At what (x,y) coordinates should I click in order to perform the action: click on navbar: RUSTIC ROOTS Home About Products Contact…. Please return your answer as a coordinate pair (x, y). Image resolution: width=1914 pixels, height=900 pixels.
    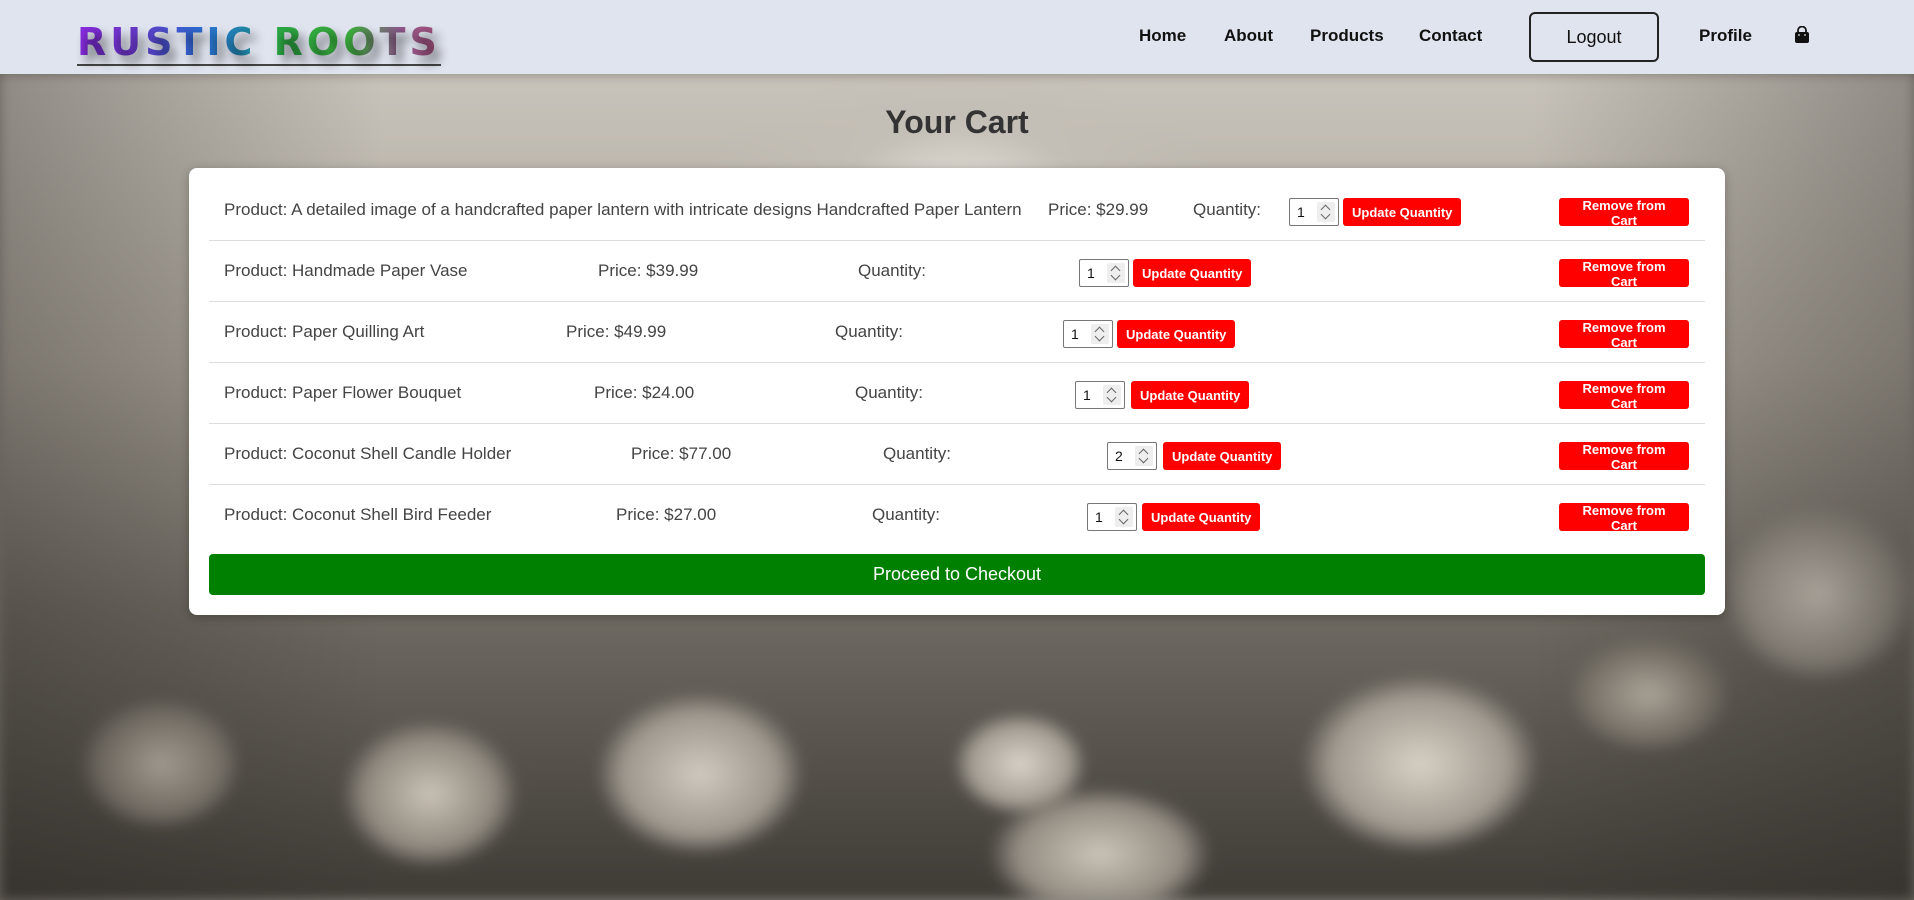
    Looking at the image, I should click on (957, 37).